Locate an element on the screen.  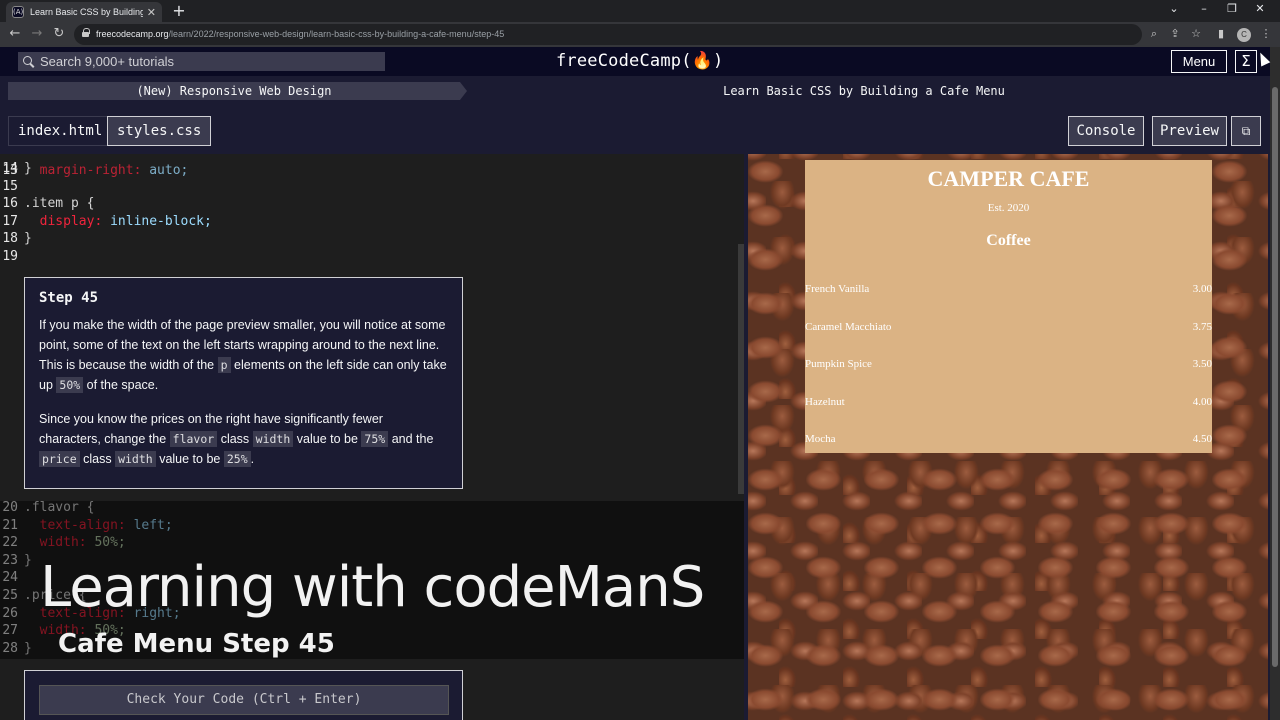
line-number: 16 is located at coordinates (10, 204).